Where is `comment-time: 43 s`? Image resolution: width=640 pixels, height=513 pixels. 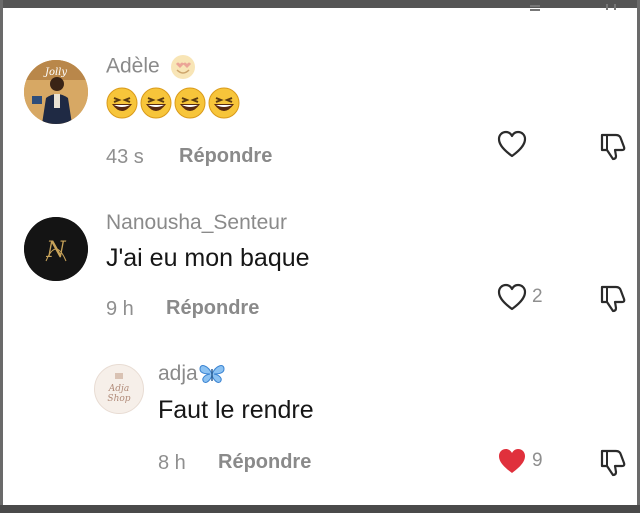
comment-time: 43 s is located at coordinates (125, 157).